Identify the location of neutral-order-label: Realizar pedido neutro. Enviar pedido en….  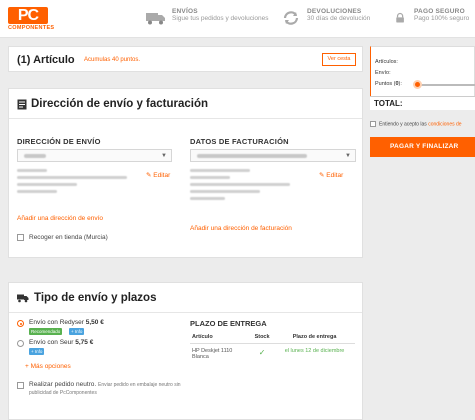
(109, 389).